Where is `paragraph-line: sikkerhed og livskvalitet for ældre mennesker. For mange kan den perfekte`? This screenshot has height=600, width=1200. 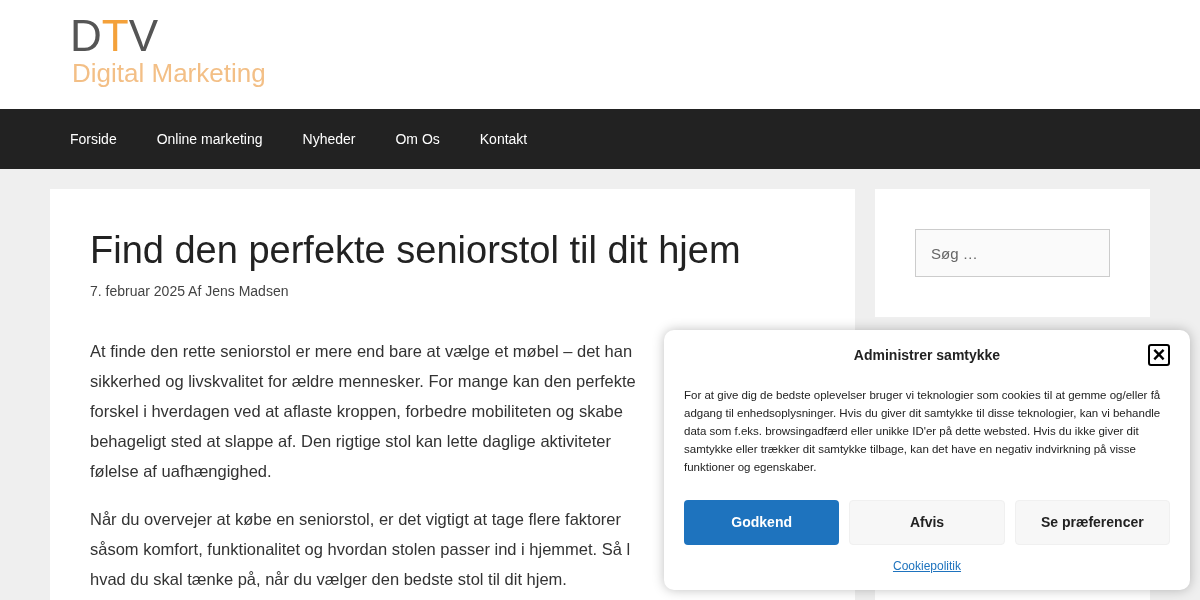
paragraph-line: sikkerhed og livskvalitet for ældre mennesker. For mange kan den perfekte is located at coordinates (363, 381).